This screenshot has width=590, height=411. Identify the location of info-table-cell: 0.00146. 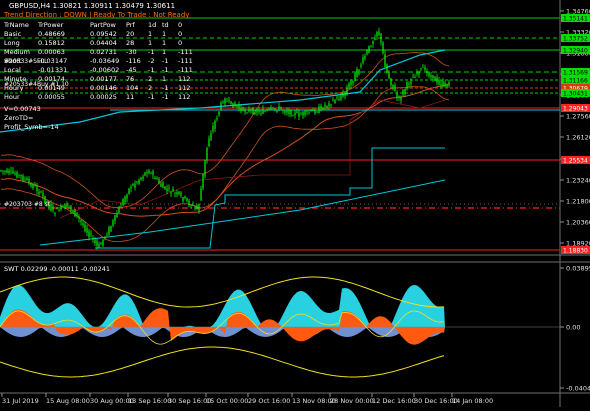
(103, 88).